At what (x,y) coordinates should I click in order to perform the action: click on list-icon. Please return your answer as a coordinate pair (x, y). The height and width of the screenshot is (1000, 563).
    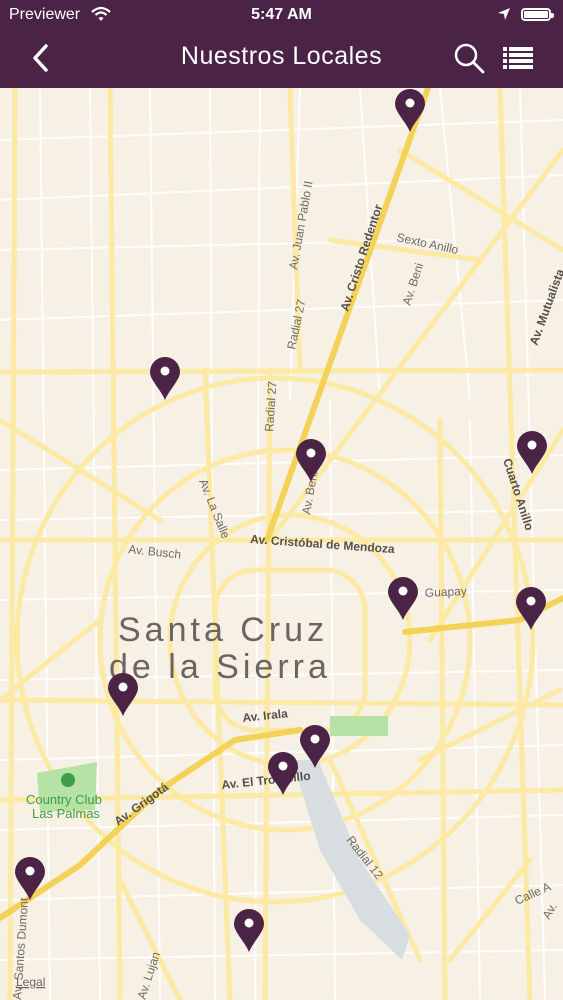
    Looking at the image, I should click on (518, 58).